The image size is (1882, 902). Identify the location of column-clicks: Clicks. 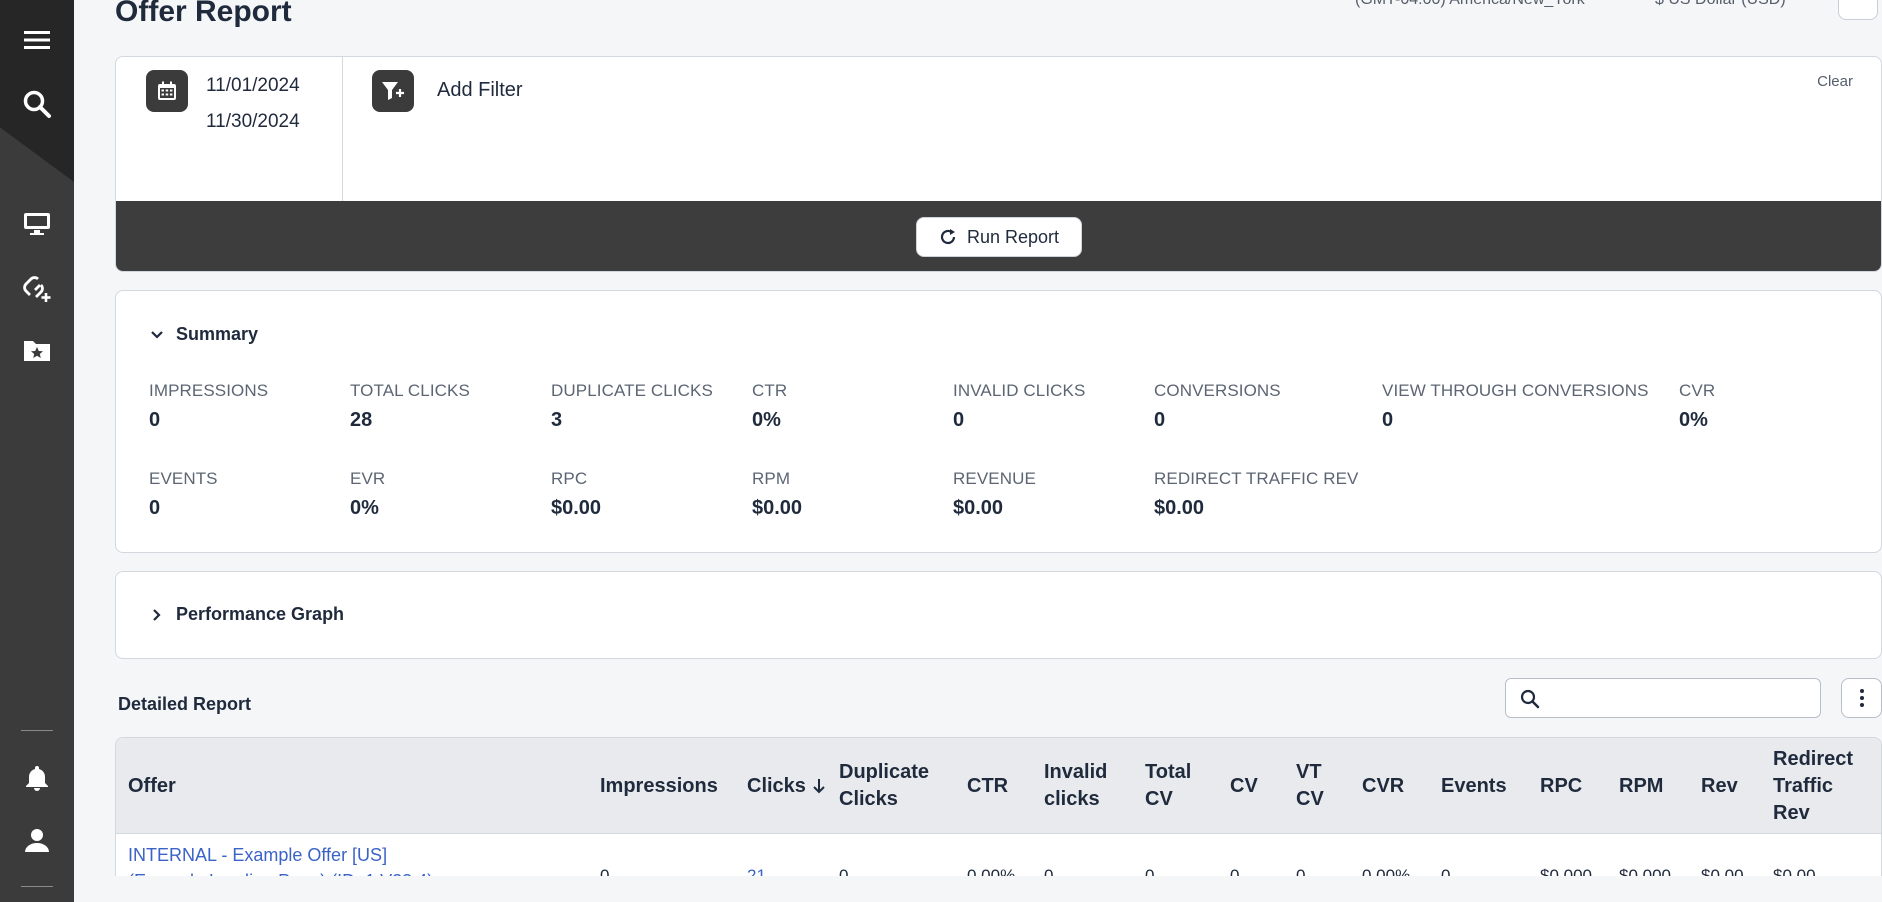
(786, 786).